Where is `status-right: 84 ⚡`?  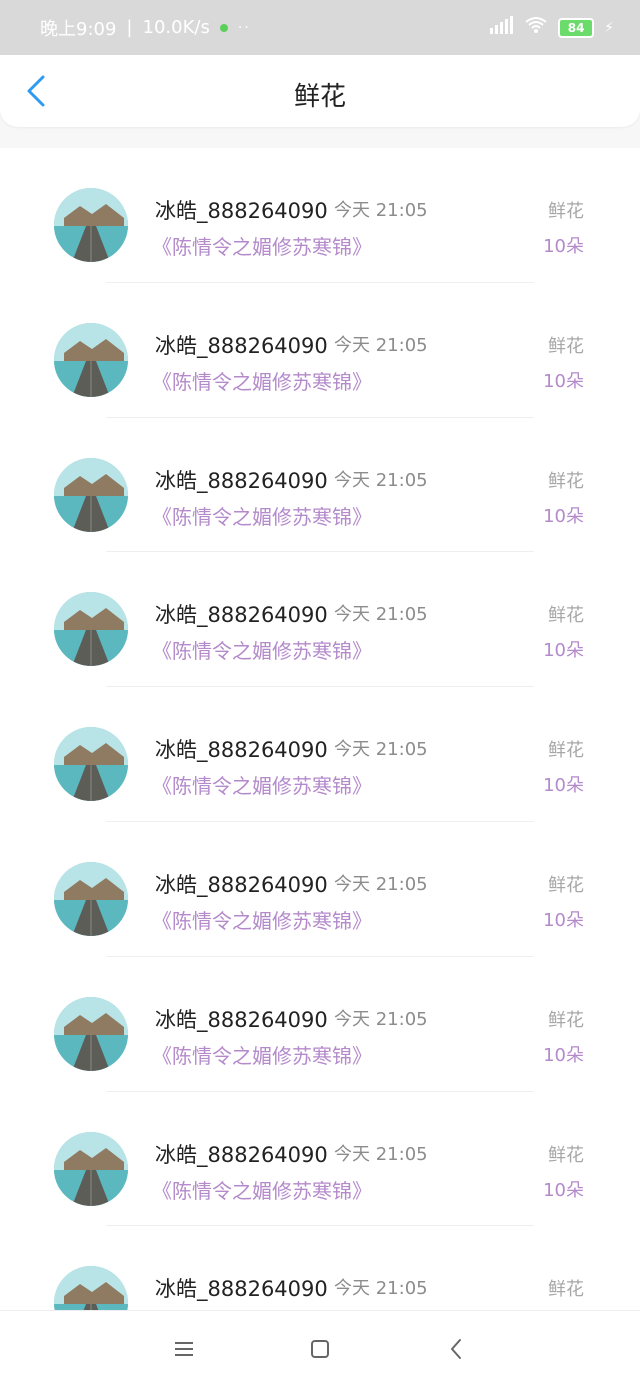
status-right: 84 ⚡ is located at coordinates (551, 27).